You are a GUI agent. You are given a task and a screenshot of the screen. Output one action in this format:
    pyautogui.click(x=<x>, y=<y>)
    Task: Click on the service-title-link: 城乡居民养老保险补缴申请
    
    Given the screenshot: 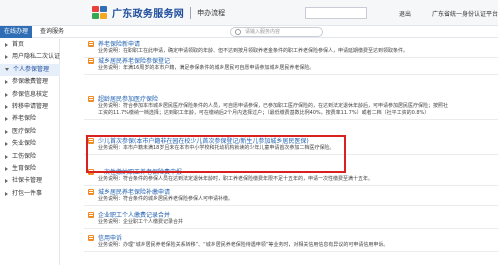 What is the action you would take?
    pyautogui.click(x=129, y=191)
    